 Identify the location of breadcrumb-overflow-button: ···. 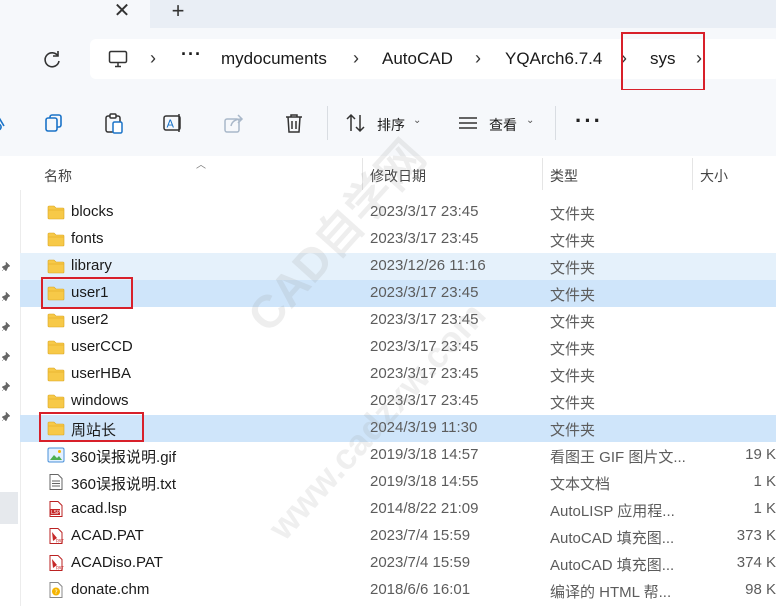
(191, 54).